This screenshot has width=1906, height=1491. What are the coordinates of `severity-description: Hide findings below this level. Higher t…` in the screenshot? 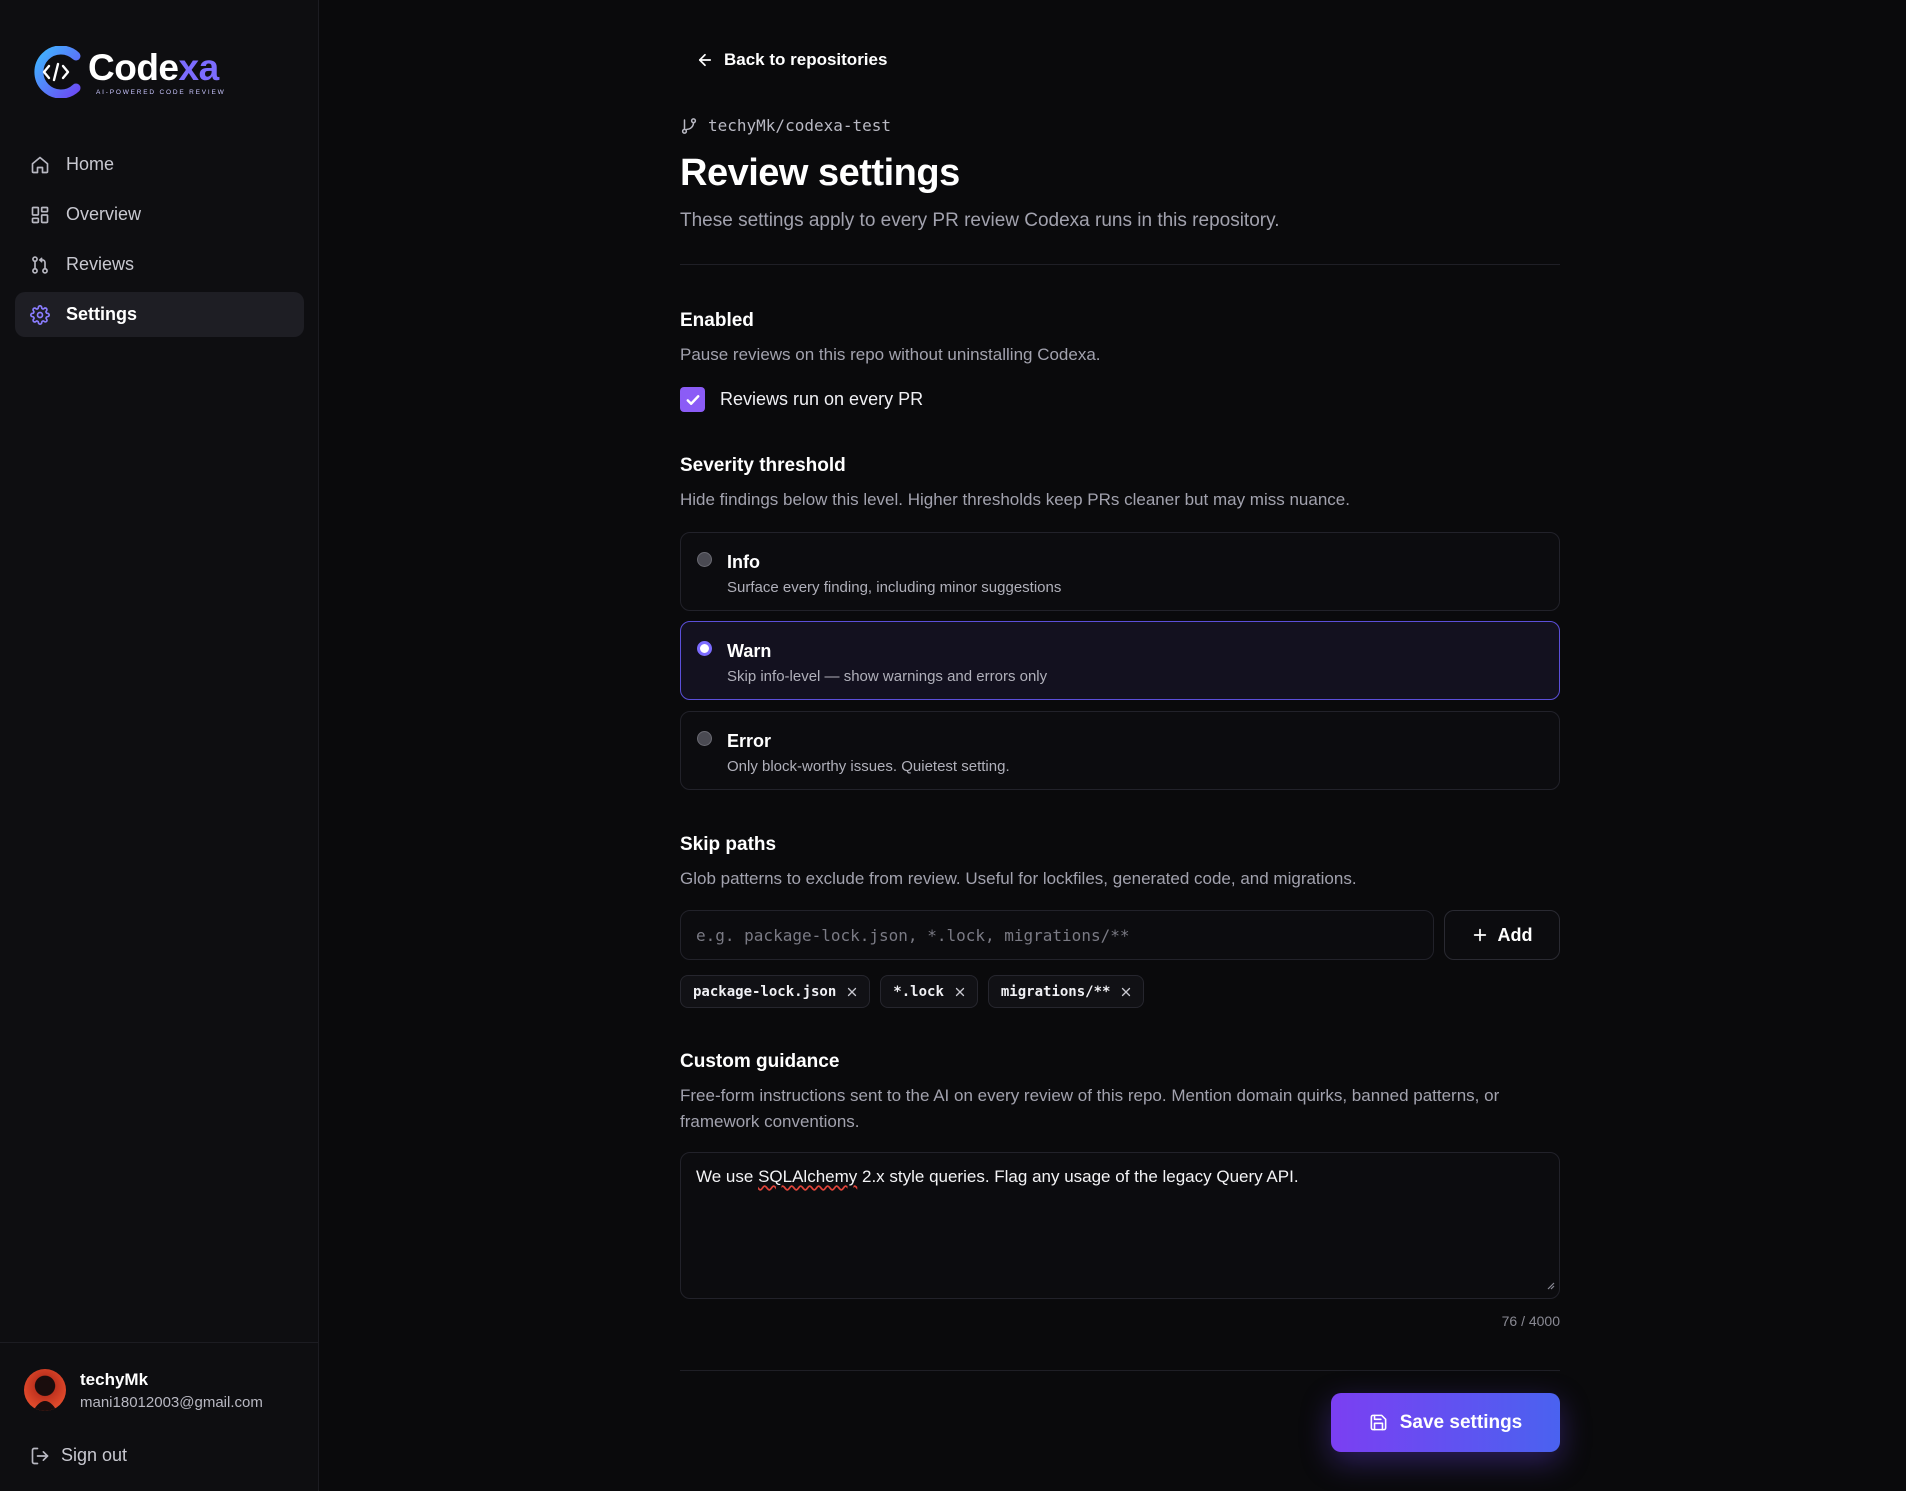 It's located at (1015, 499).